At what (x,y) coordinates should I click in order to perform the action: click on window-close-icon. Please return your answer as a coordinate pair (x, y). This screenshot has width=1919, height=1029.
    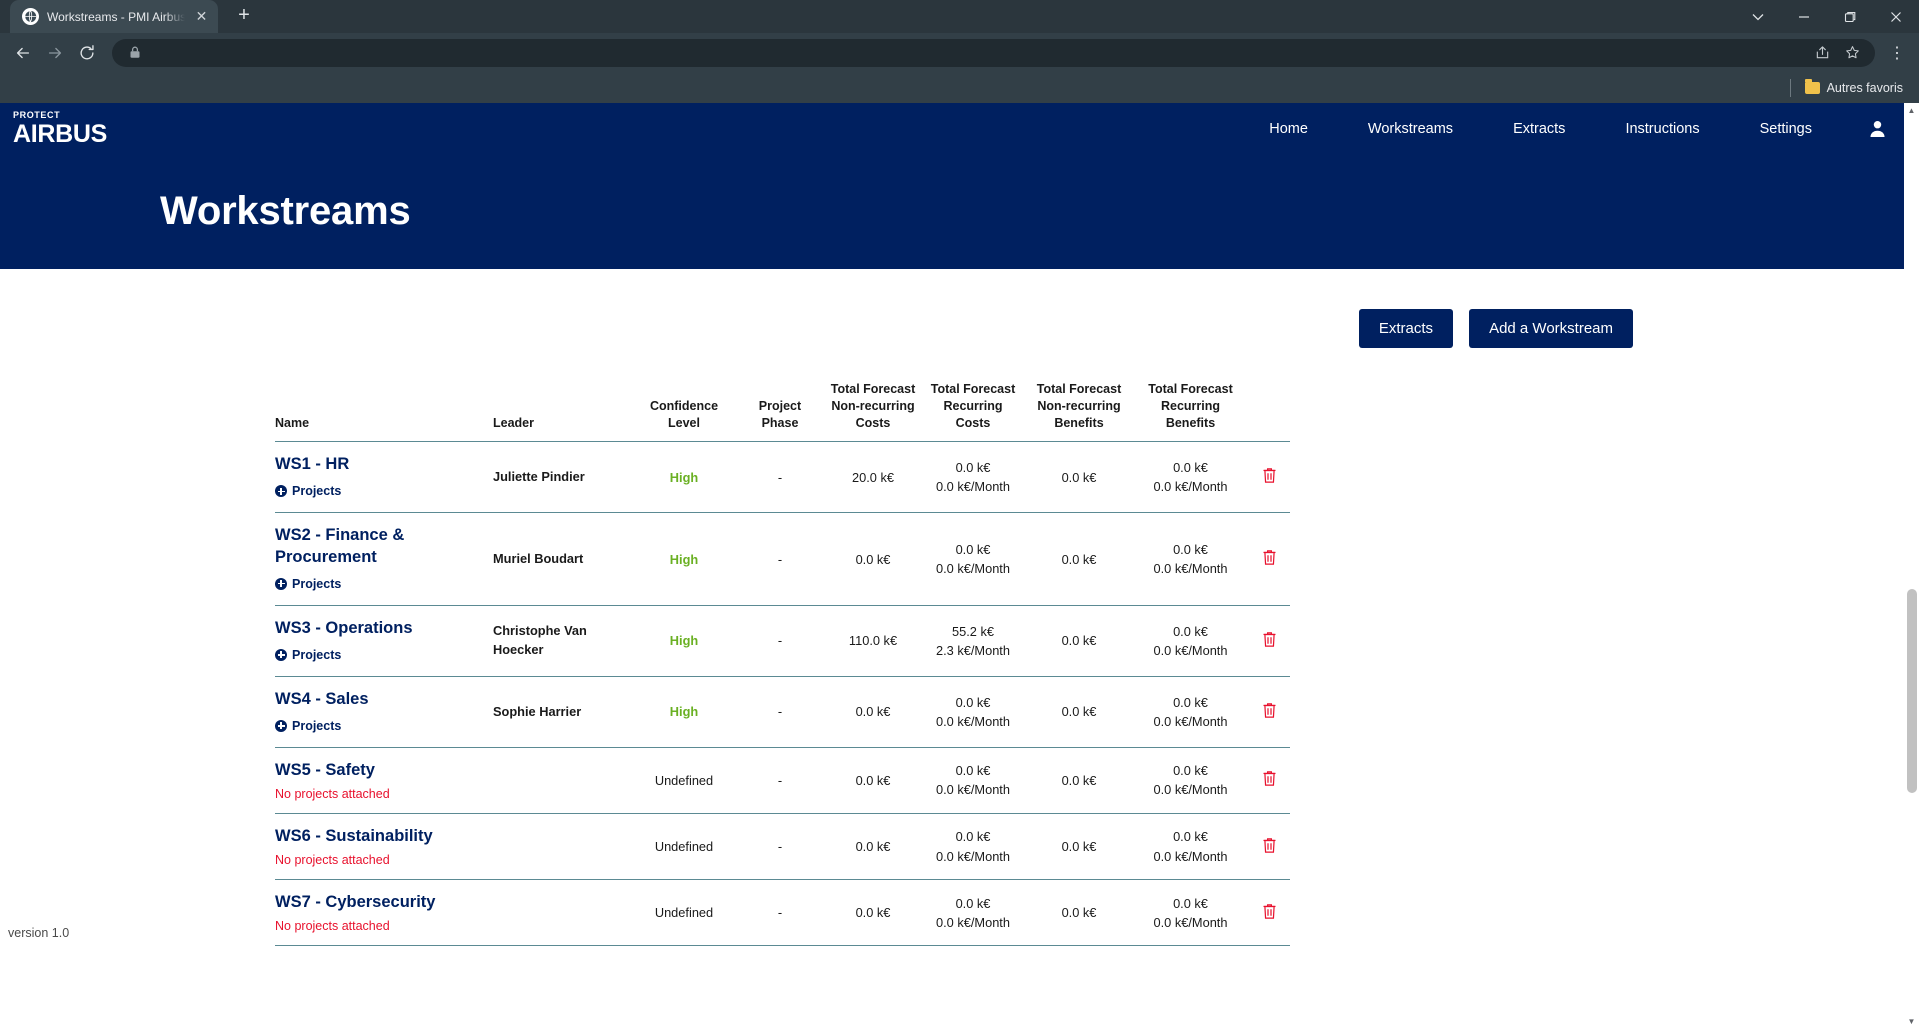
    Looking at the image, I should click on (1896, 16).